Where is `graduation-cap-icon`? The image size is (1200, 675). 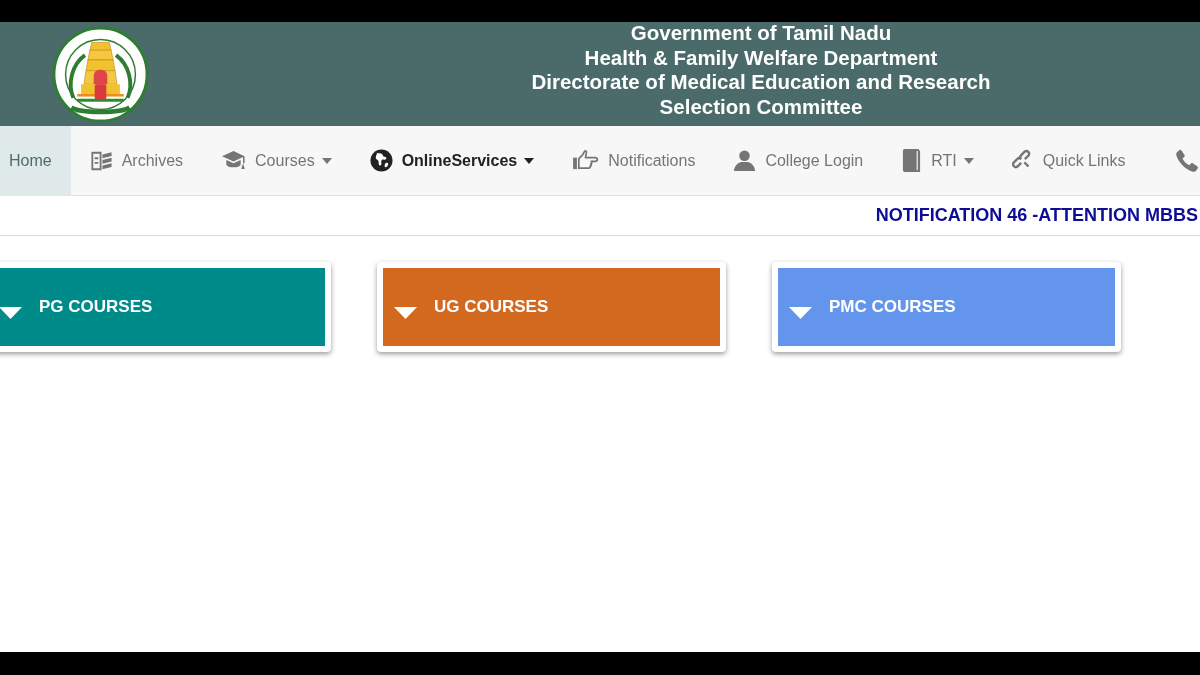
graduation-cap-icon is located at coordinates (234, 160).